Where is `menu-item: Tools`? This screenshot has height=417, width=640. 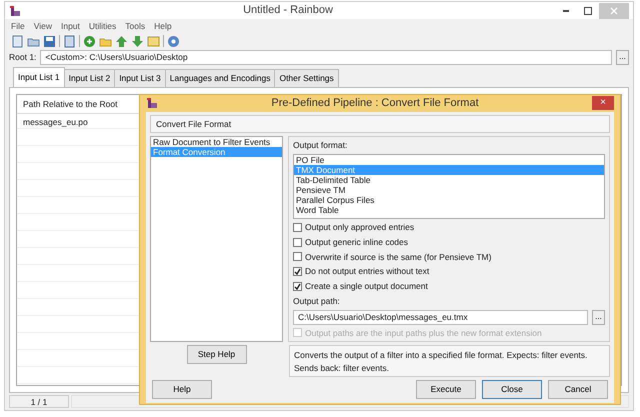 menu-item: Tools is located at coordinates (135, 26).